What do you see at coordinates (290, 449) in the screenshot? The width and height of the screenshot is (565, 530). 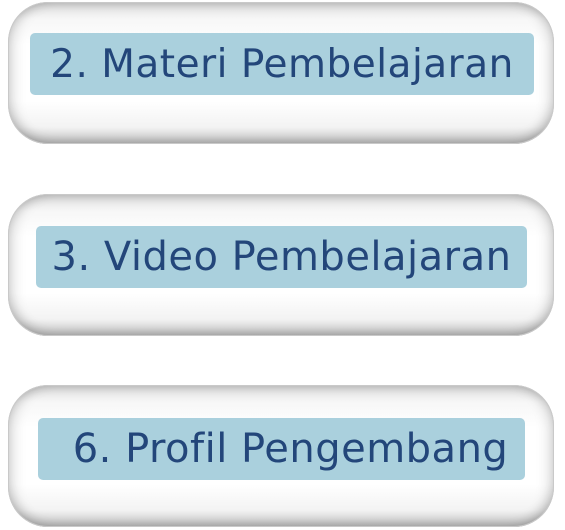 I see `button-label: 6. Profil Pengembang` at bounding box center [290, 449].